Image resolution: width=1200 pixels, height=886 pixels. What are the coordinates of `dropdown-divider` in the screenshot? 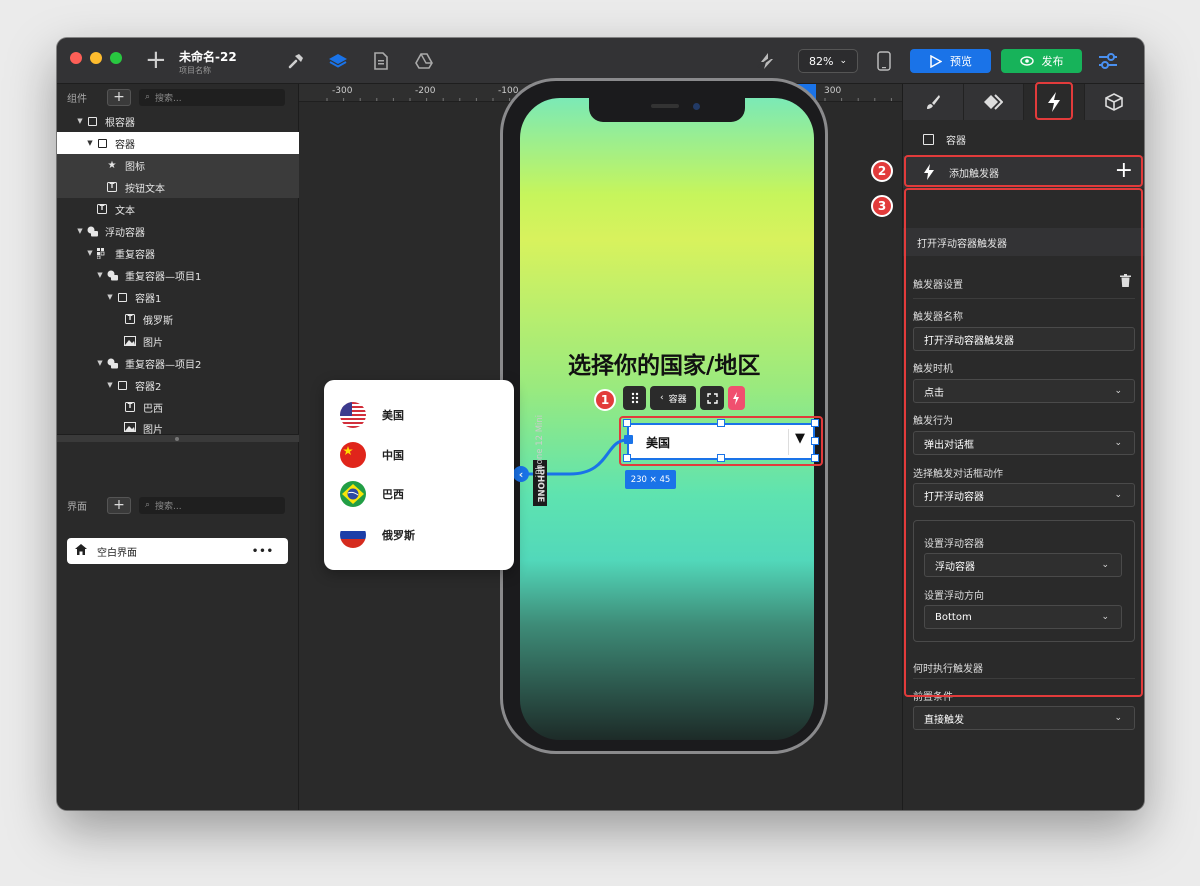 It's located at (788, 442).